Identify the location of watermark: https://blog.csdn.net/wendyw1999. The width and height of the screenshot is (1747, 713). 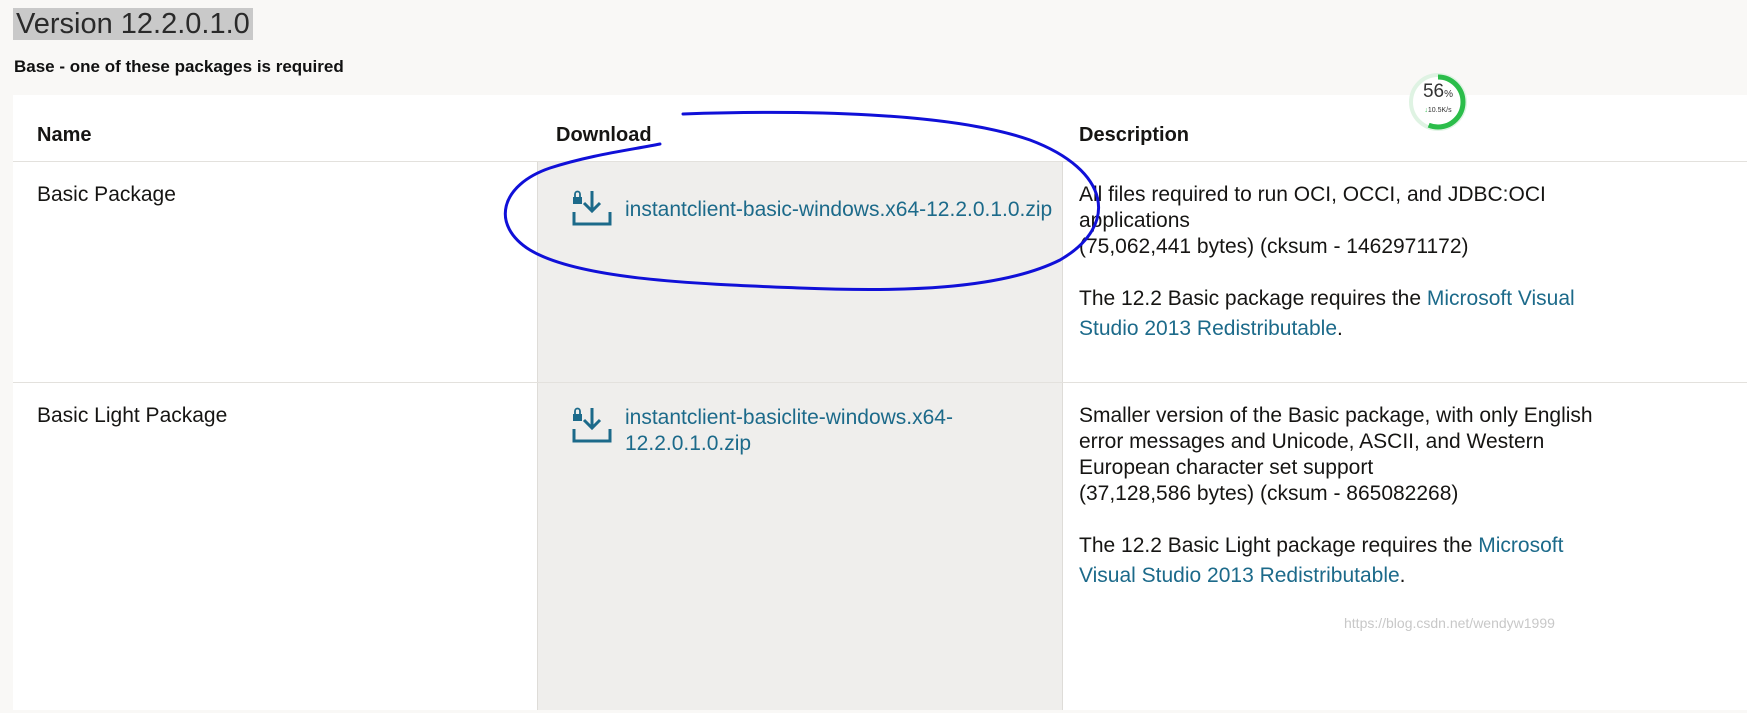
(1449, 623).